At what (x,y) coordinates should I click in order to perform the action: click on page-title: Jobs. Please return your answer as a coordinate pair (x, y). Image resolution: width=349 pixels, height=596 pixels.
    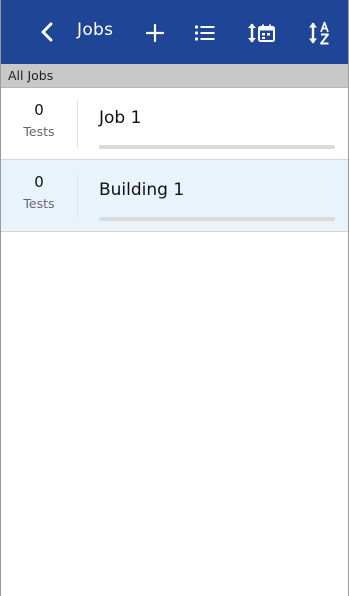
    Looking at the image, I should click on (95, 30).